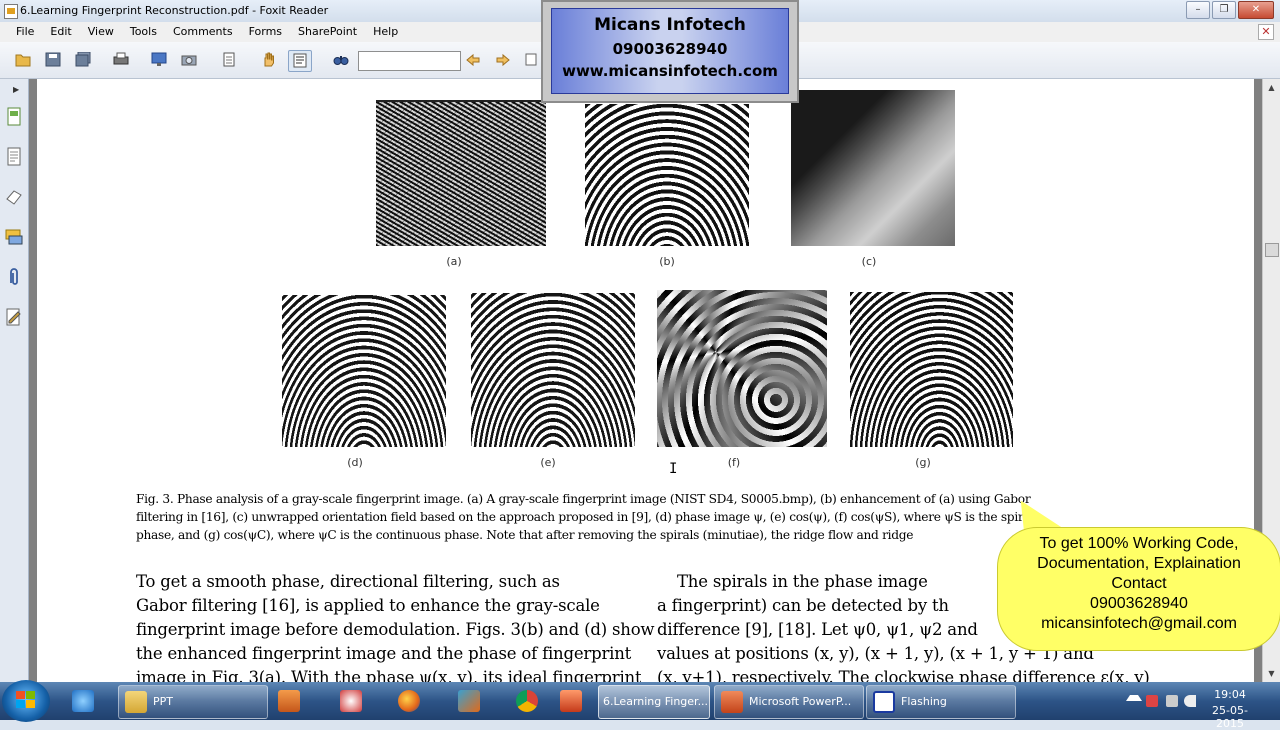 The image size is (1280, 730). I want to click on figure-label: (a), so click(454, 261).